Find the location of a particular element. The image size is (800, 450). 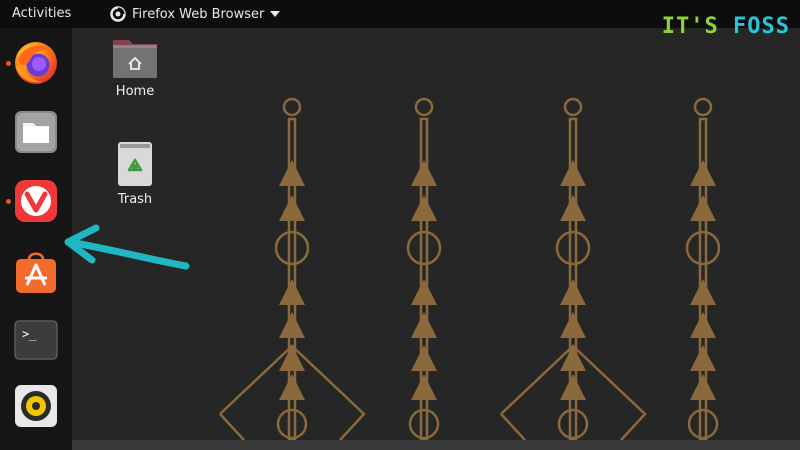

logo-part-1: IT'S is located at coordinates (690, 26).